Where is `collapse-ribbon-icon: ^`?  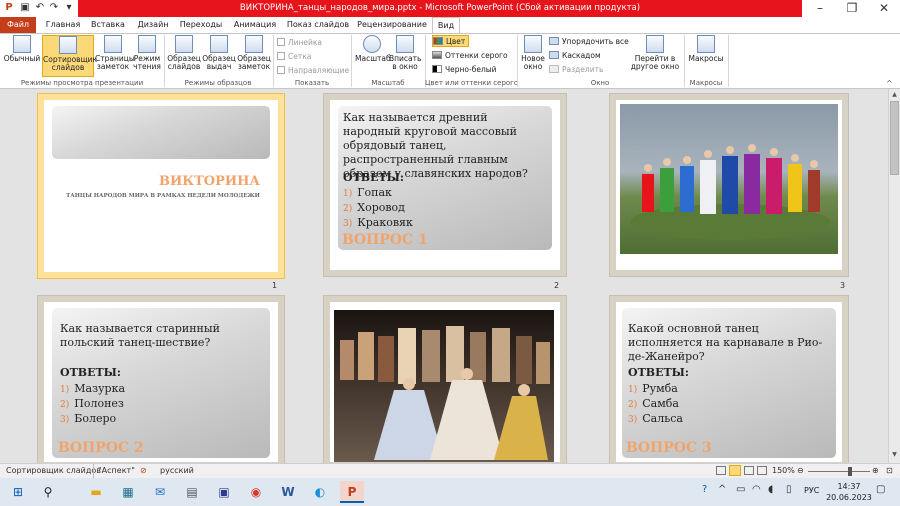 collapse-ribbon-icon: ^ is located at coordinates (889, 83).